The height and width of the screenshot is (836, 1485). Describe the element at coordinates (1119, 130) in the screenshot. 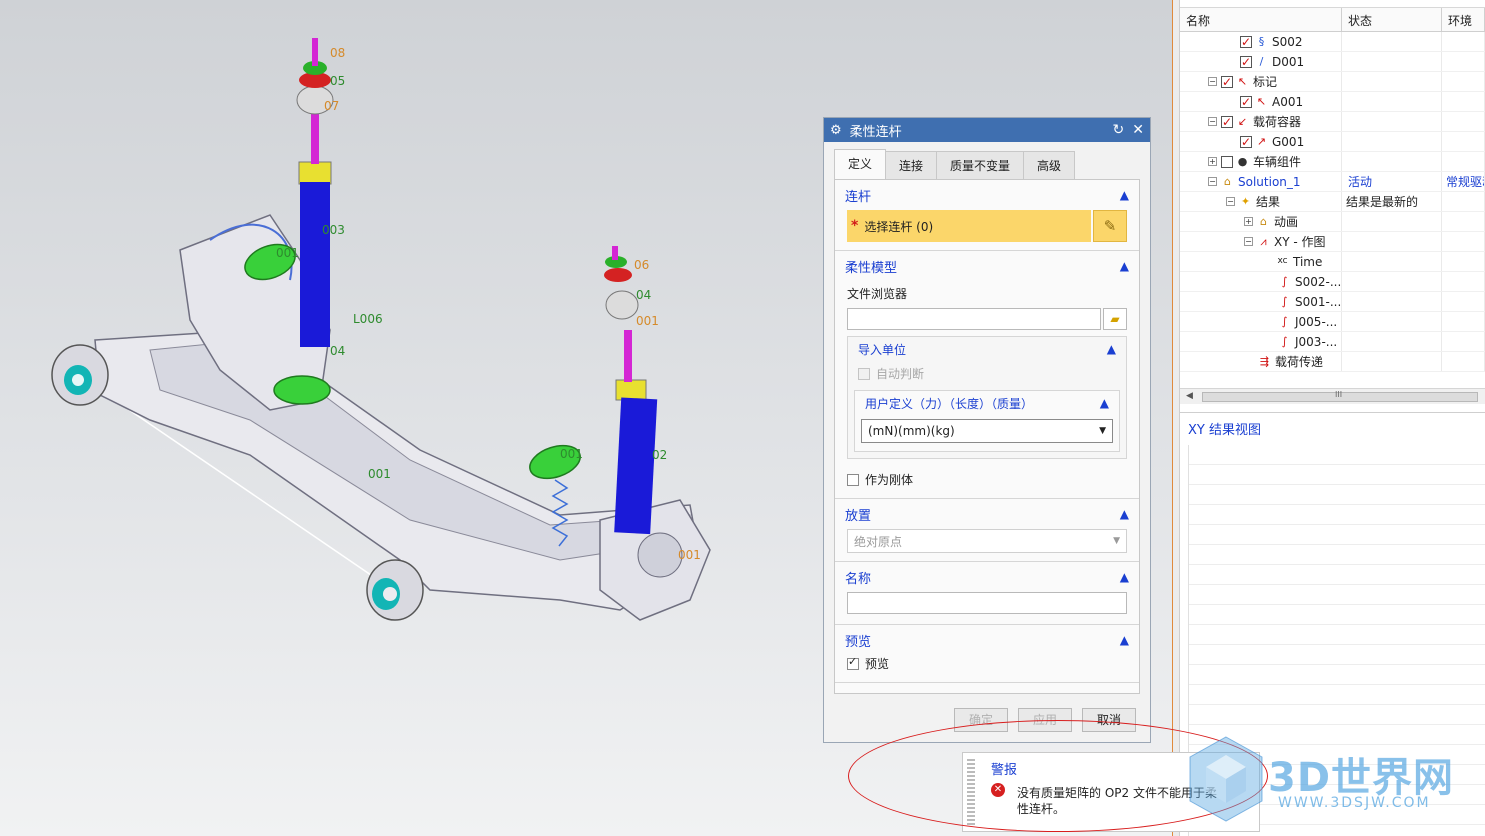

I see `reset-icon: ↻` at that location.